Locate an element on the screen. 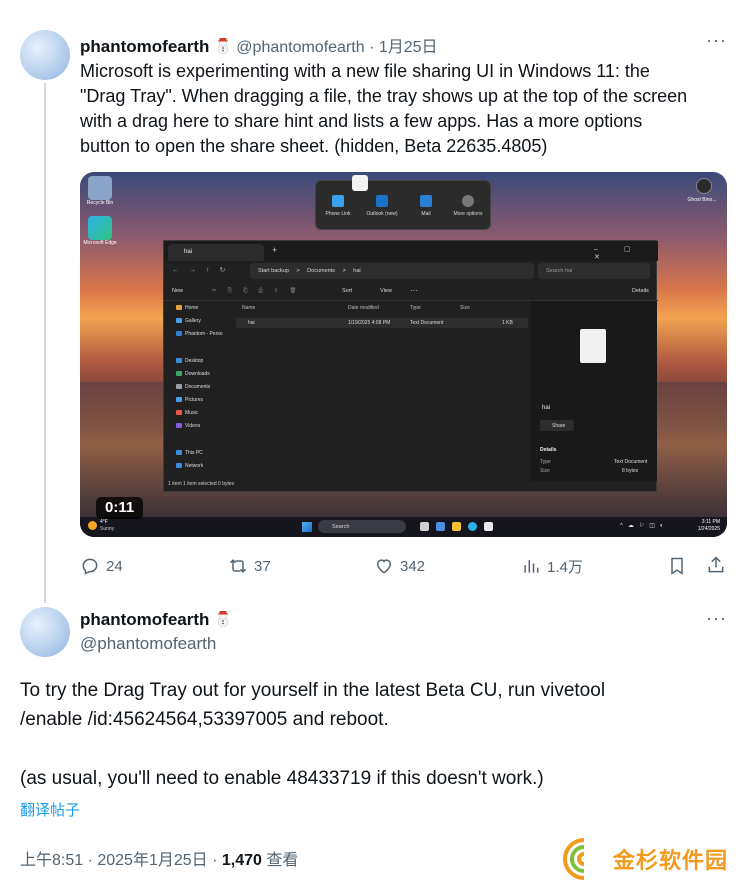 This screenshot has width=748, height=888. view-button: View is located at coordinates (386, 291).